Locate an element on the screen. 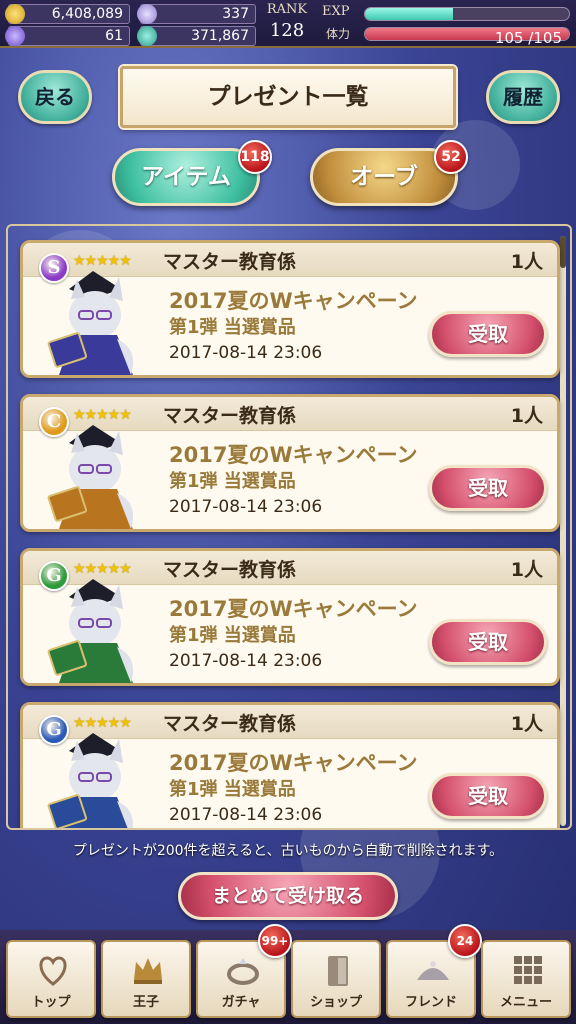  nav-label: トップ is located at coordinates (51, 1002).